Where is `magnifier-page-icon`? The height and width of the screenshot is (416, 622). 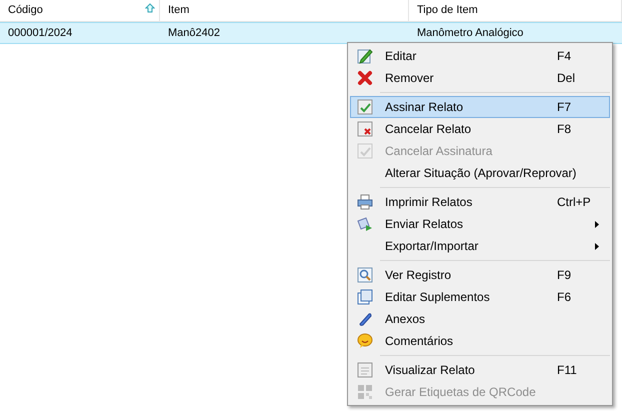 magnifier-page-icon is located at coordinates (365, 275).